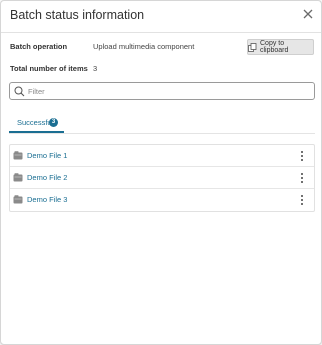 The image size is (322, 345). Describe the element at coordinates (39, 46) in the screenshot. I see `batch-operation-label: Batch operation` at that location.